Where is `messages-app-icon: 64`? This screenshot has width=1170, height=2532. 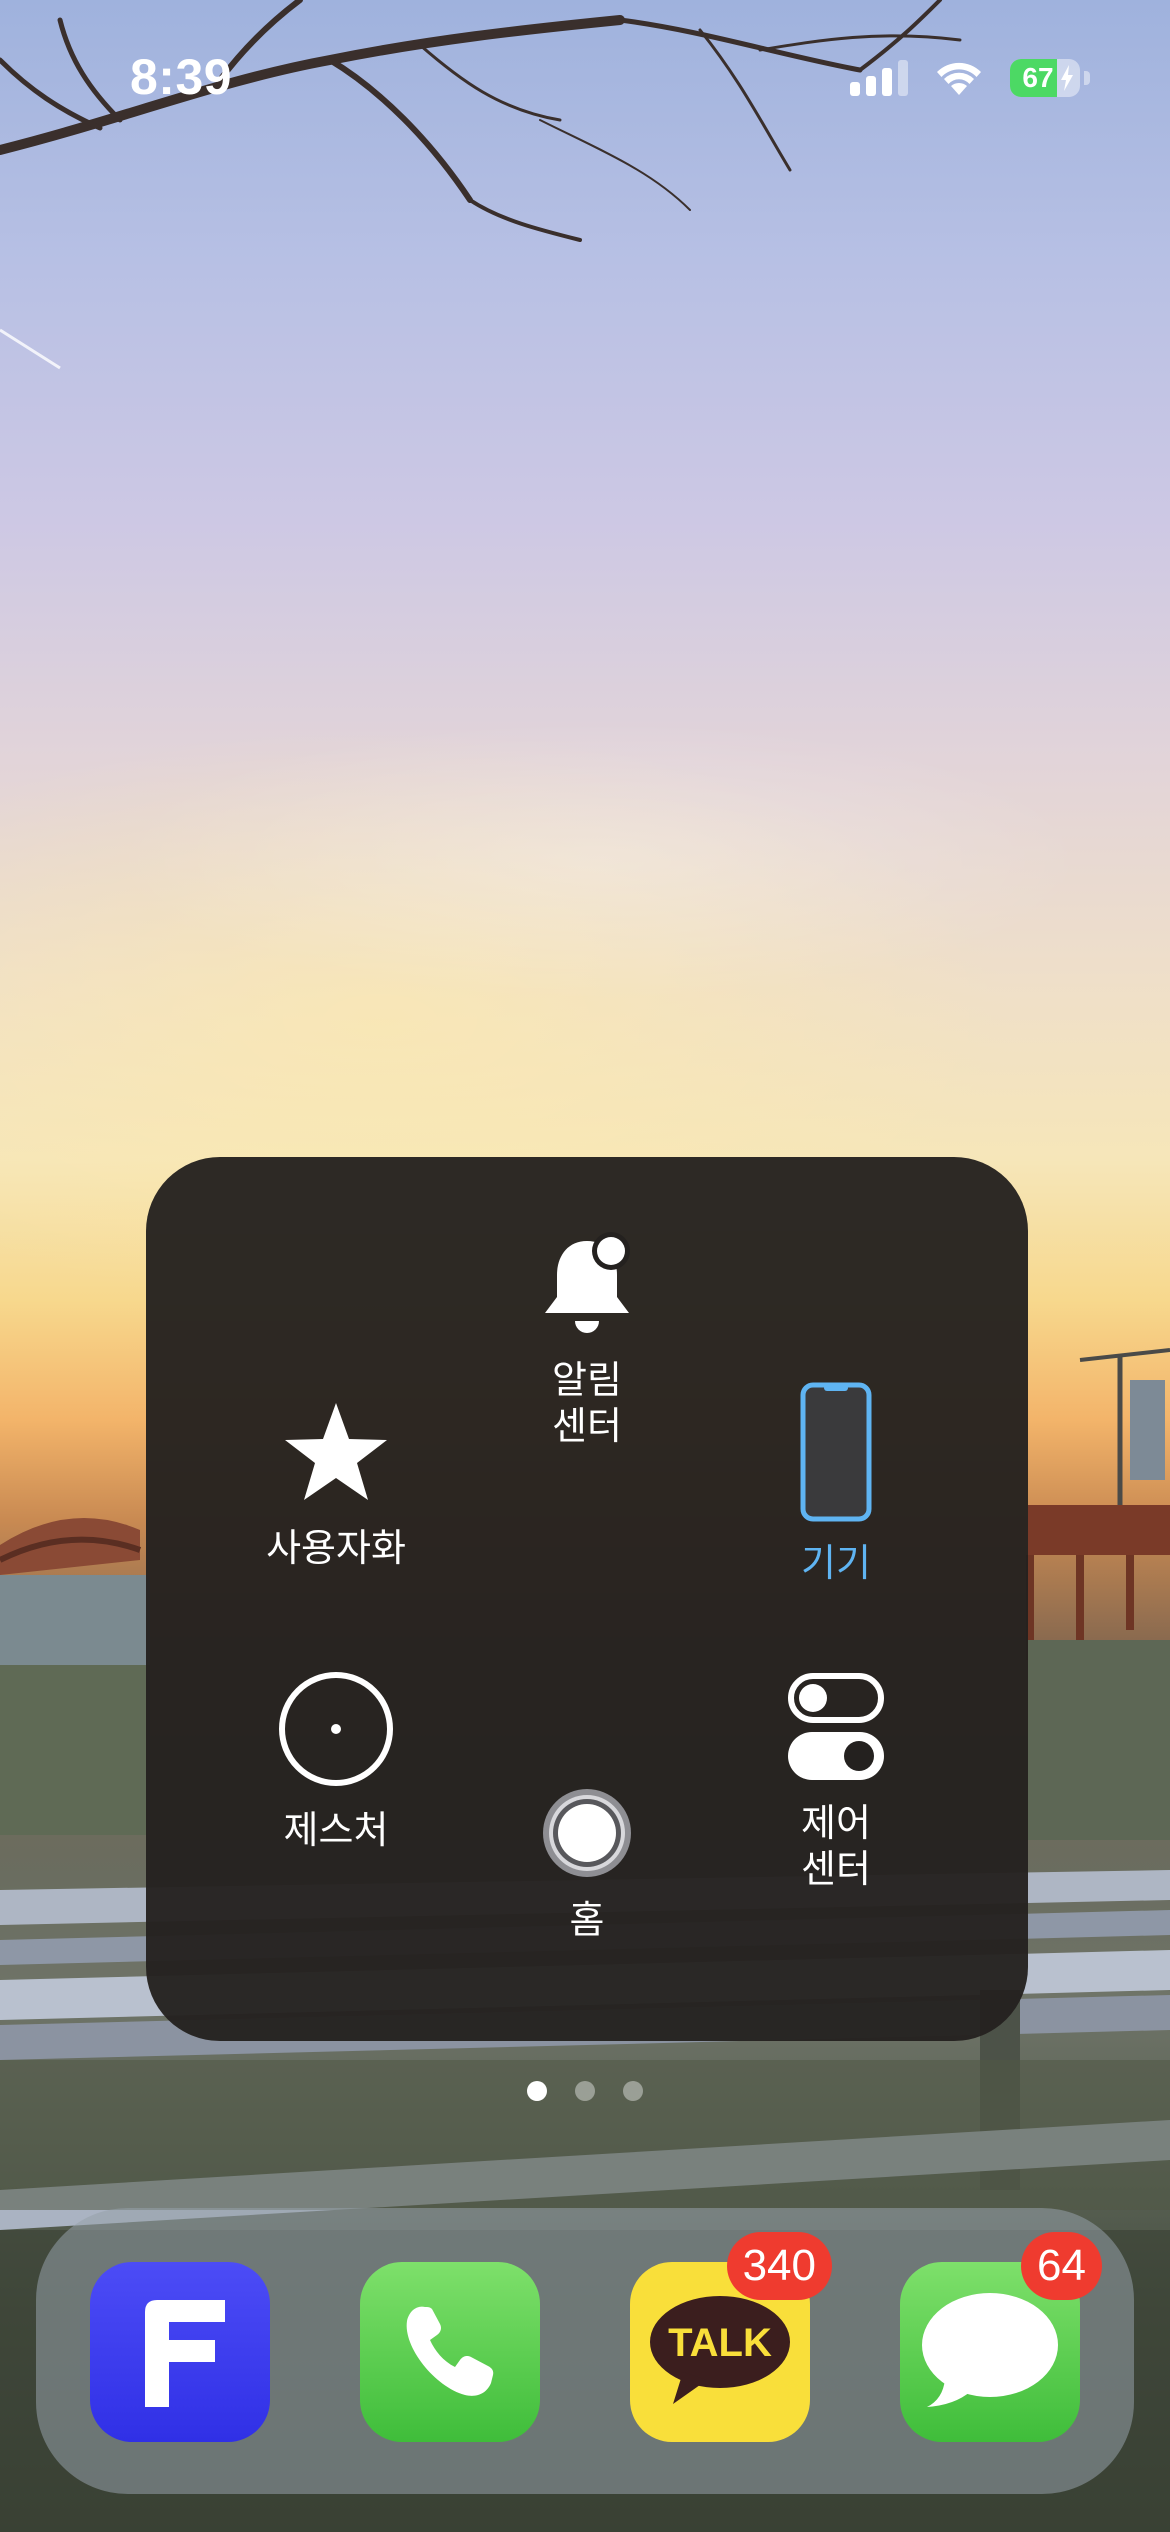
messages-app-icon: 64 is located at coordinates (1001, 2337).